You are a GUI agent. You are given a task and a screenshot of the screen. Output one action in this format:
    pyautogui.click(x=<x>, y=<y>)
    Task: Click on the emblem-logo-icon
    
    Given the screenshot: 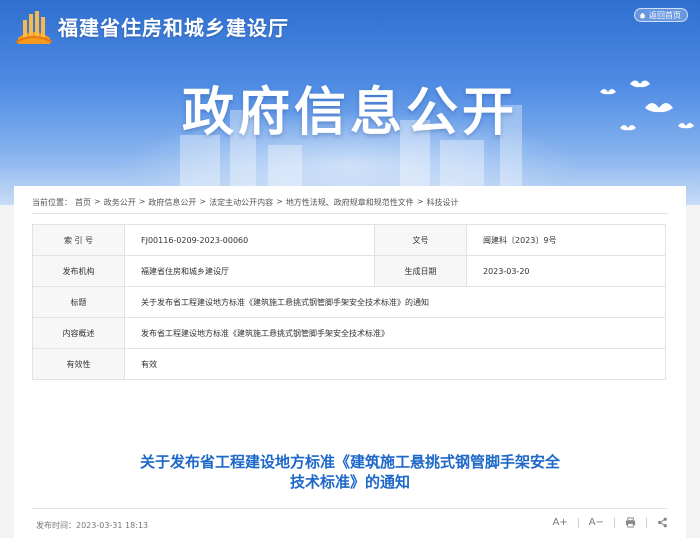 What is the action you would take?
    pyautogui.click(x=34, y=27)
    